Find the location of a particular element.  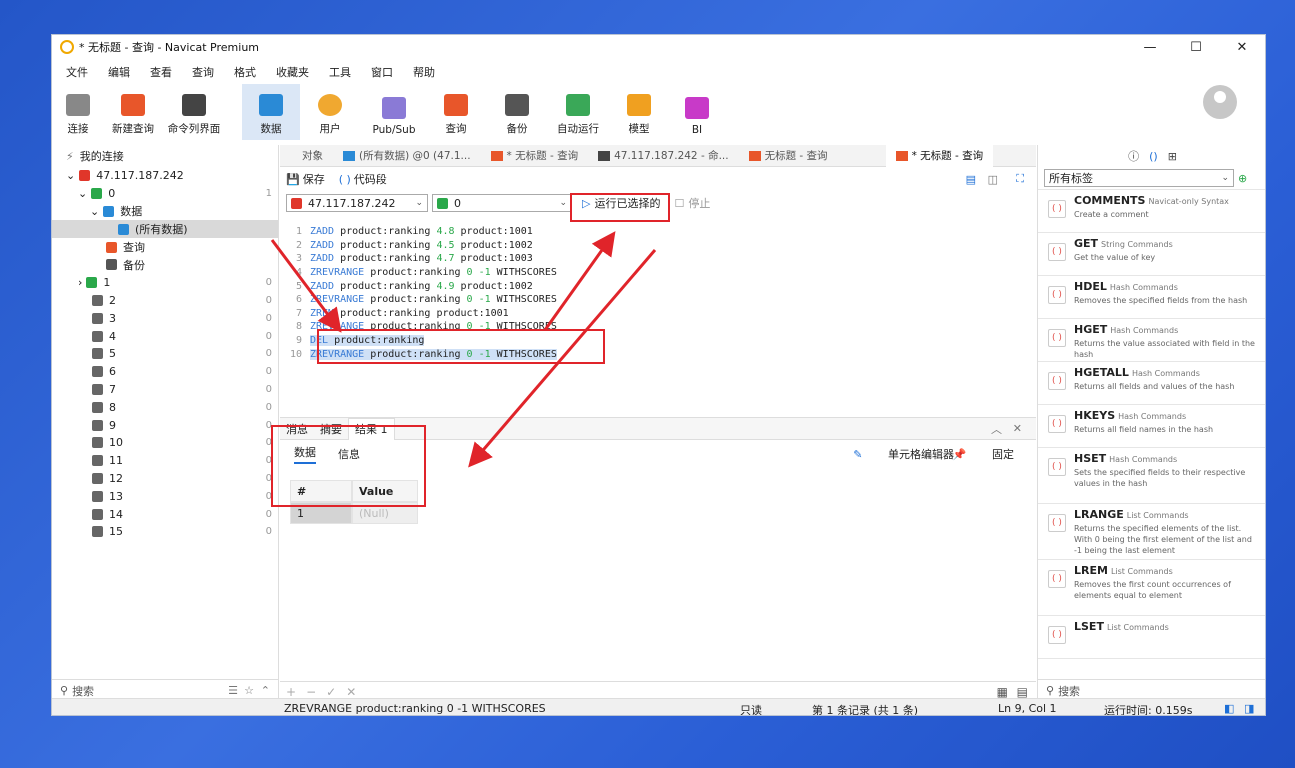

tree-db-15: 15 0 is located at coordinates (165, 532).